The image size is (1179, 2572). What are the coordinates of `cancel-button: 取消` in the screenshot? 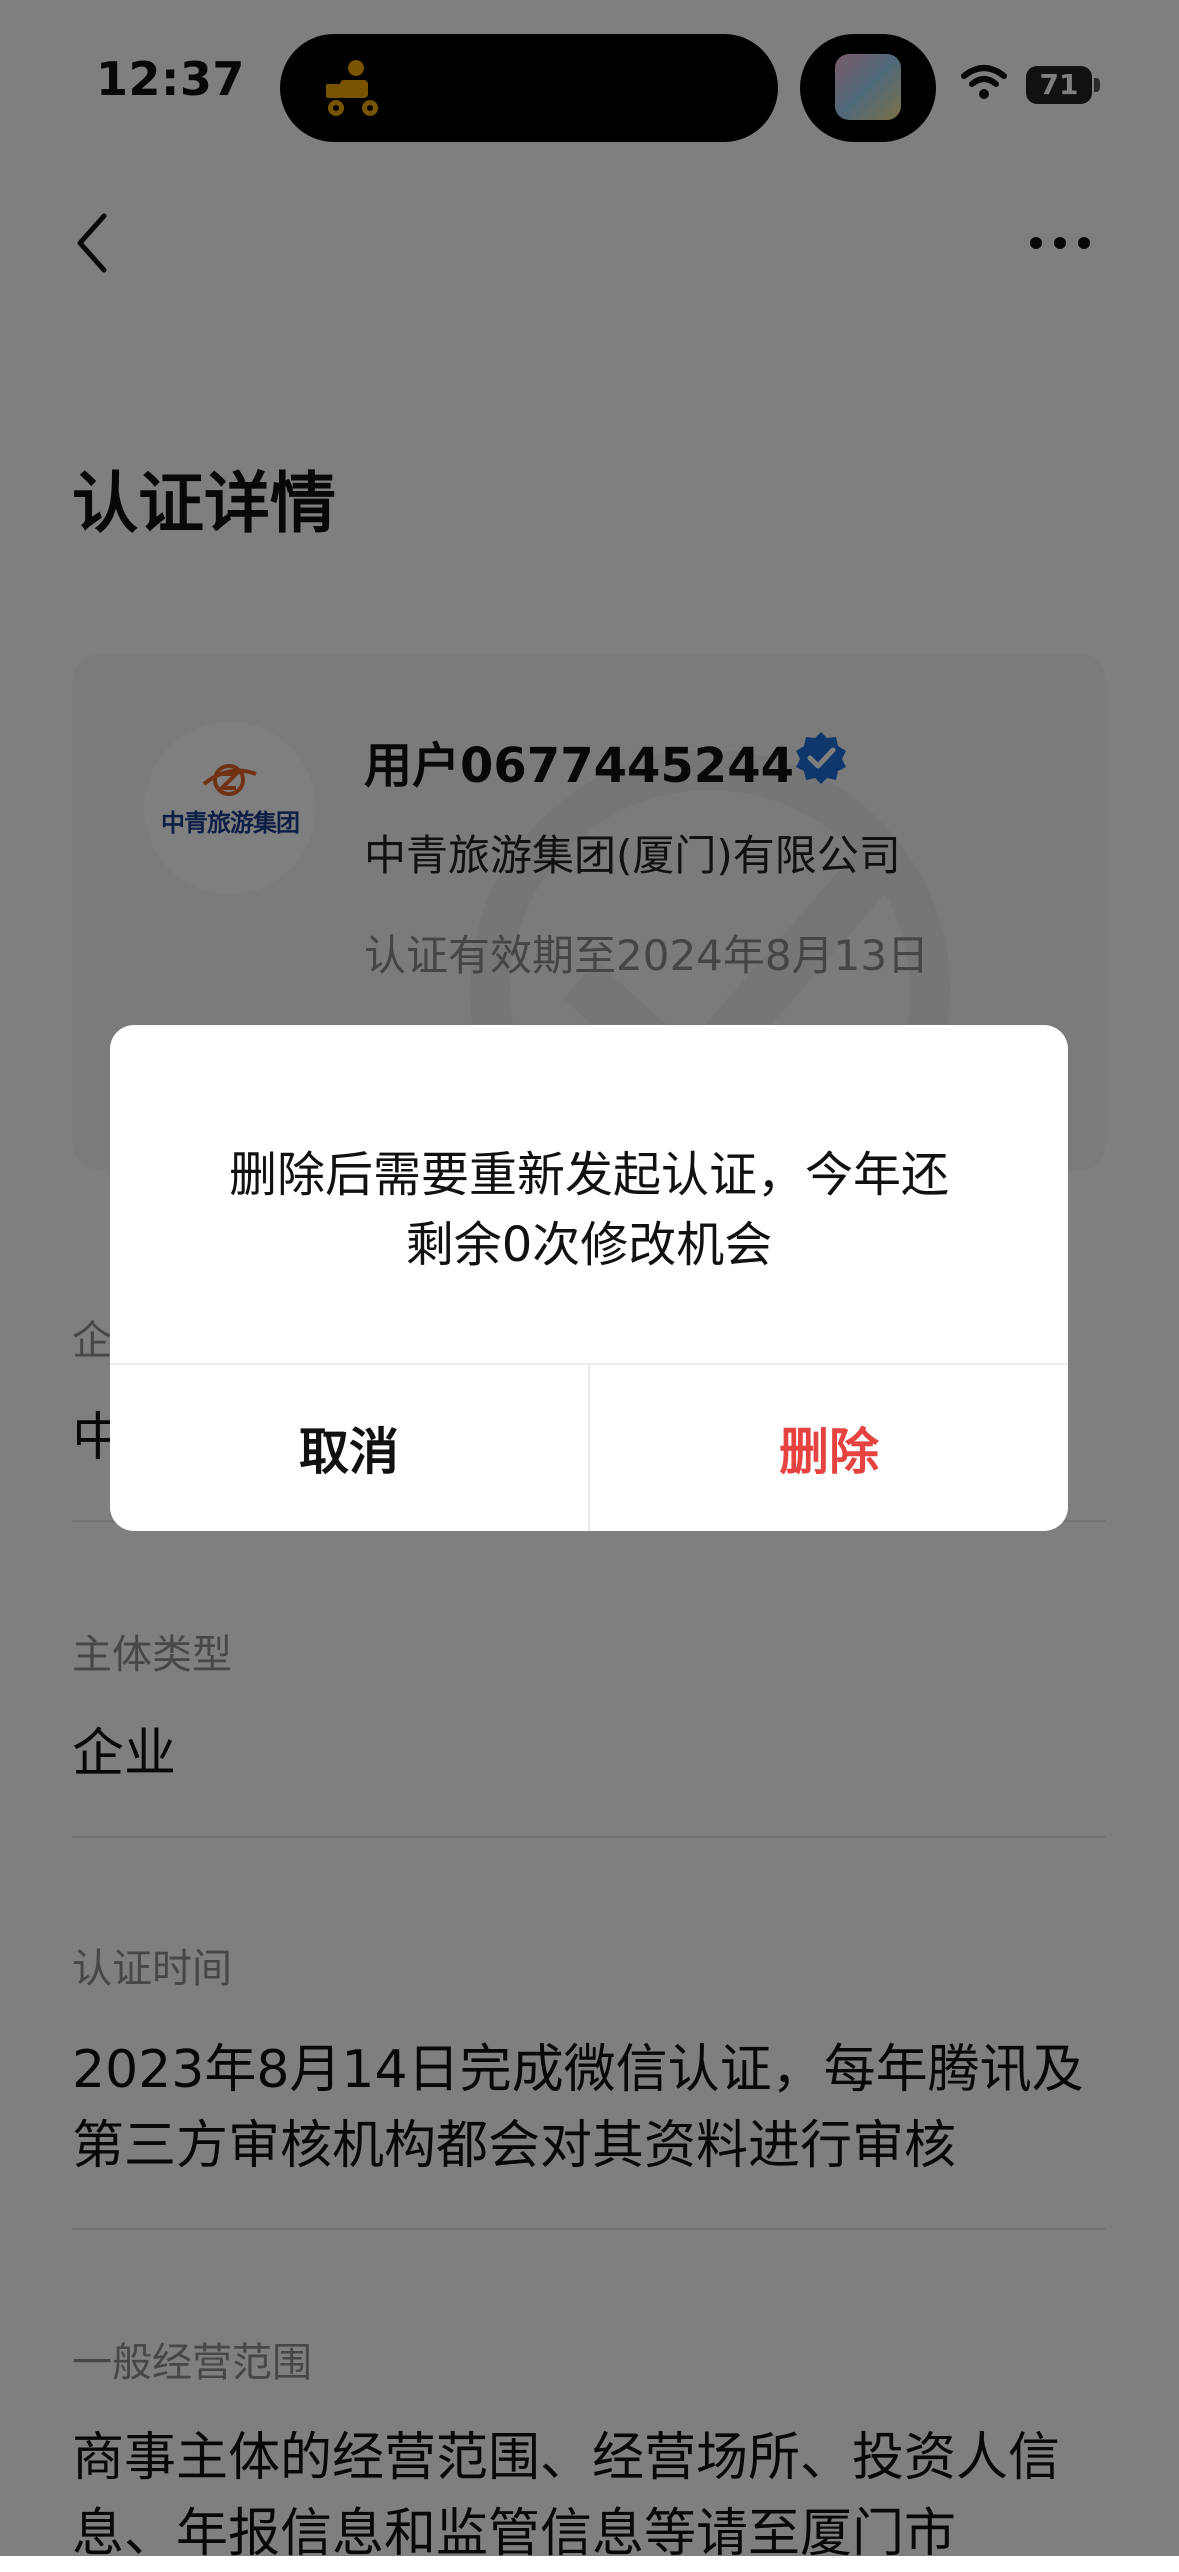 It's located at (349, 1448).